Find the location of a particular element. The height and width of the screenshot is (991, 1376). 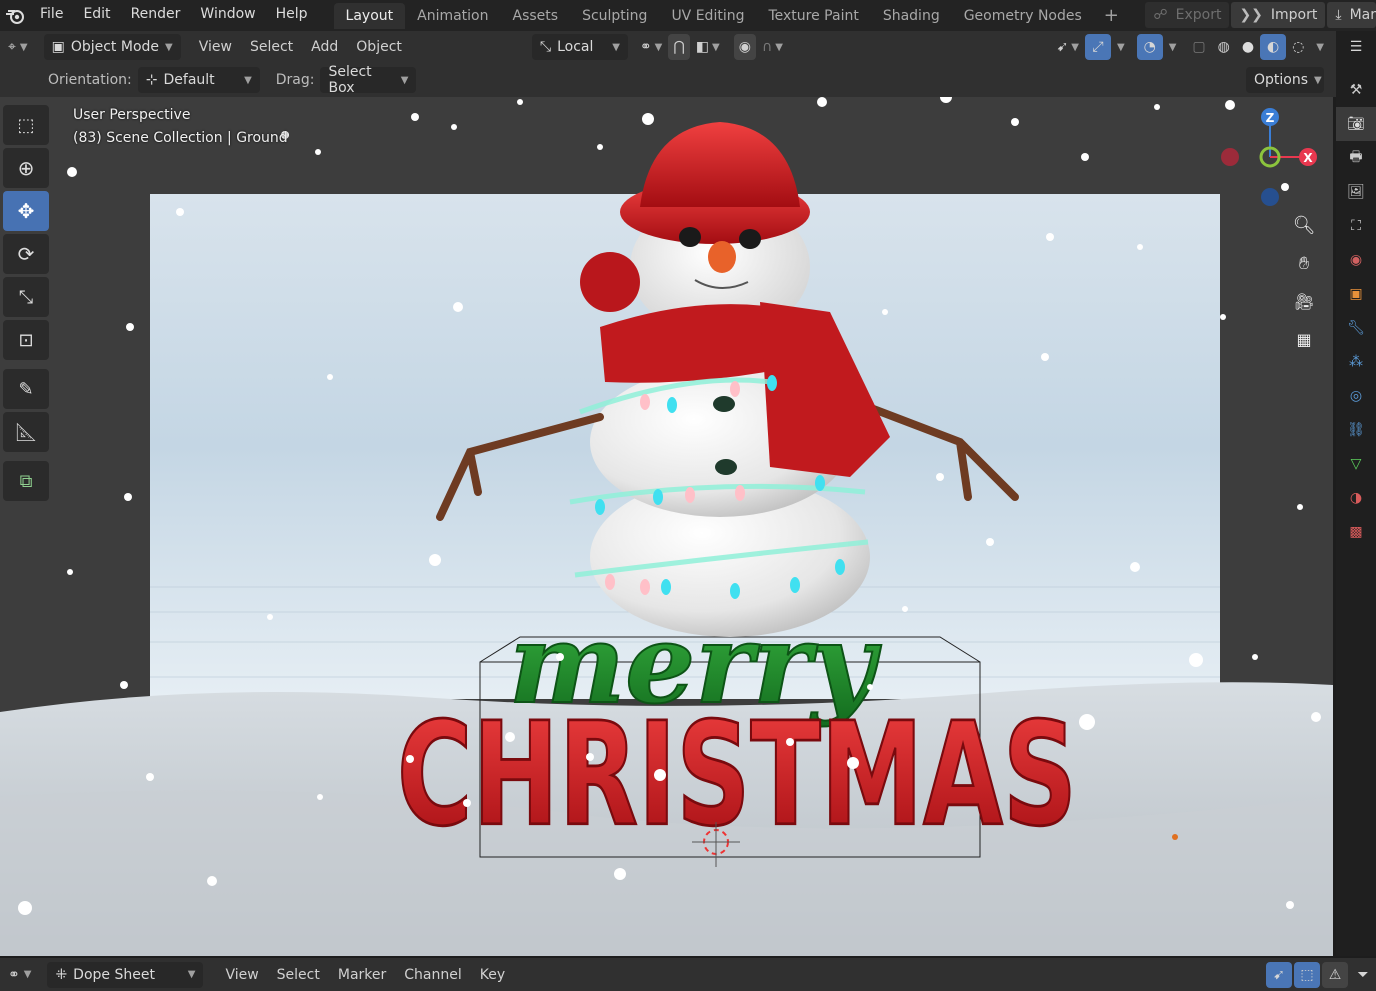

blender-logo-icon is located at coordinates (15, 15).